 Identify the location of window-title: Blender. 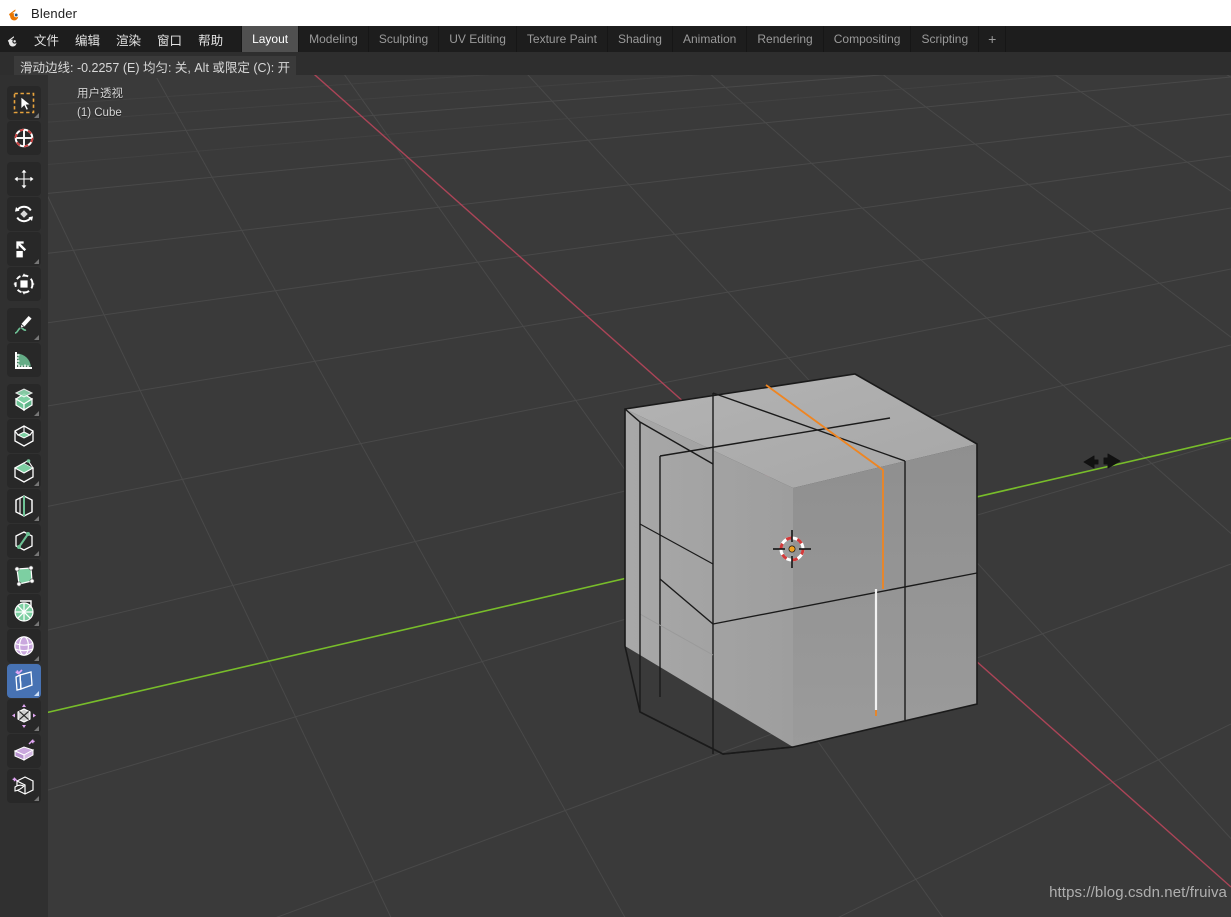
(54, 13).